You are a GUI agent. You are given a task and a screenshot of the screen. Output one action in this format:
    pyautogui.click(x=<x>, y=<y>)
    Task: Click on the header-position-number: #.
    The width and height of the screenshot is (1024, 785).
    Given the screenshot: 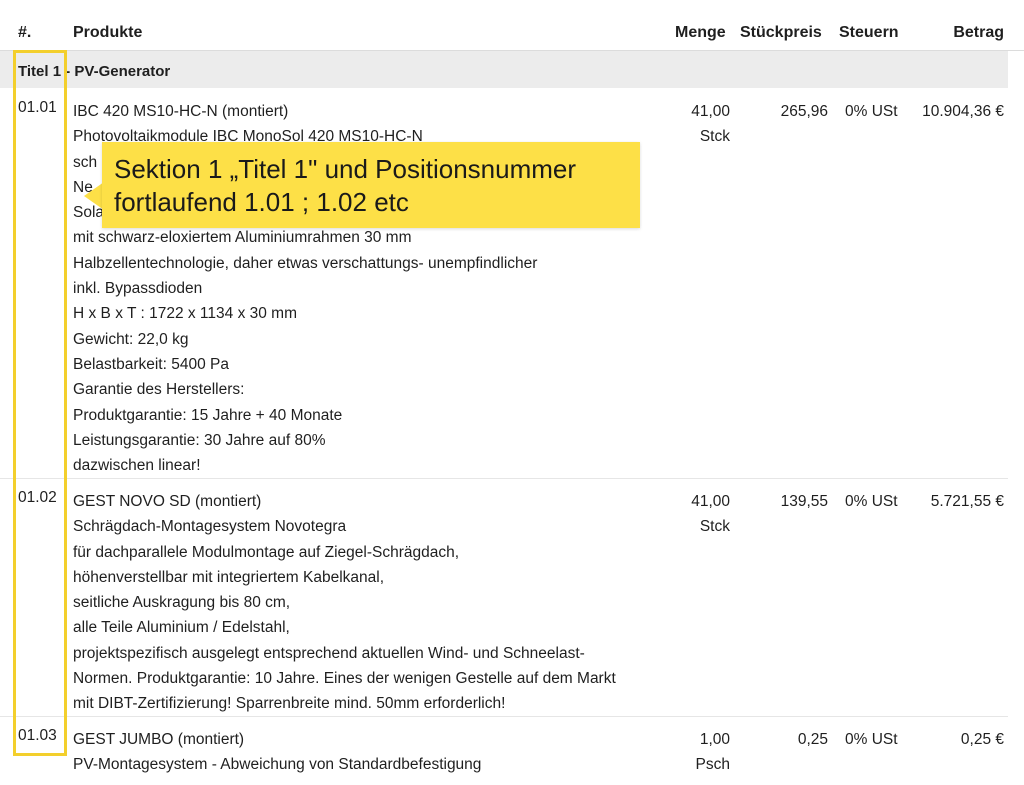 What is the action you would take?
    pyautogui.click(x=25, y=32)
    